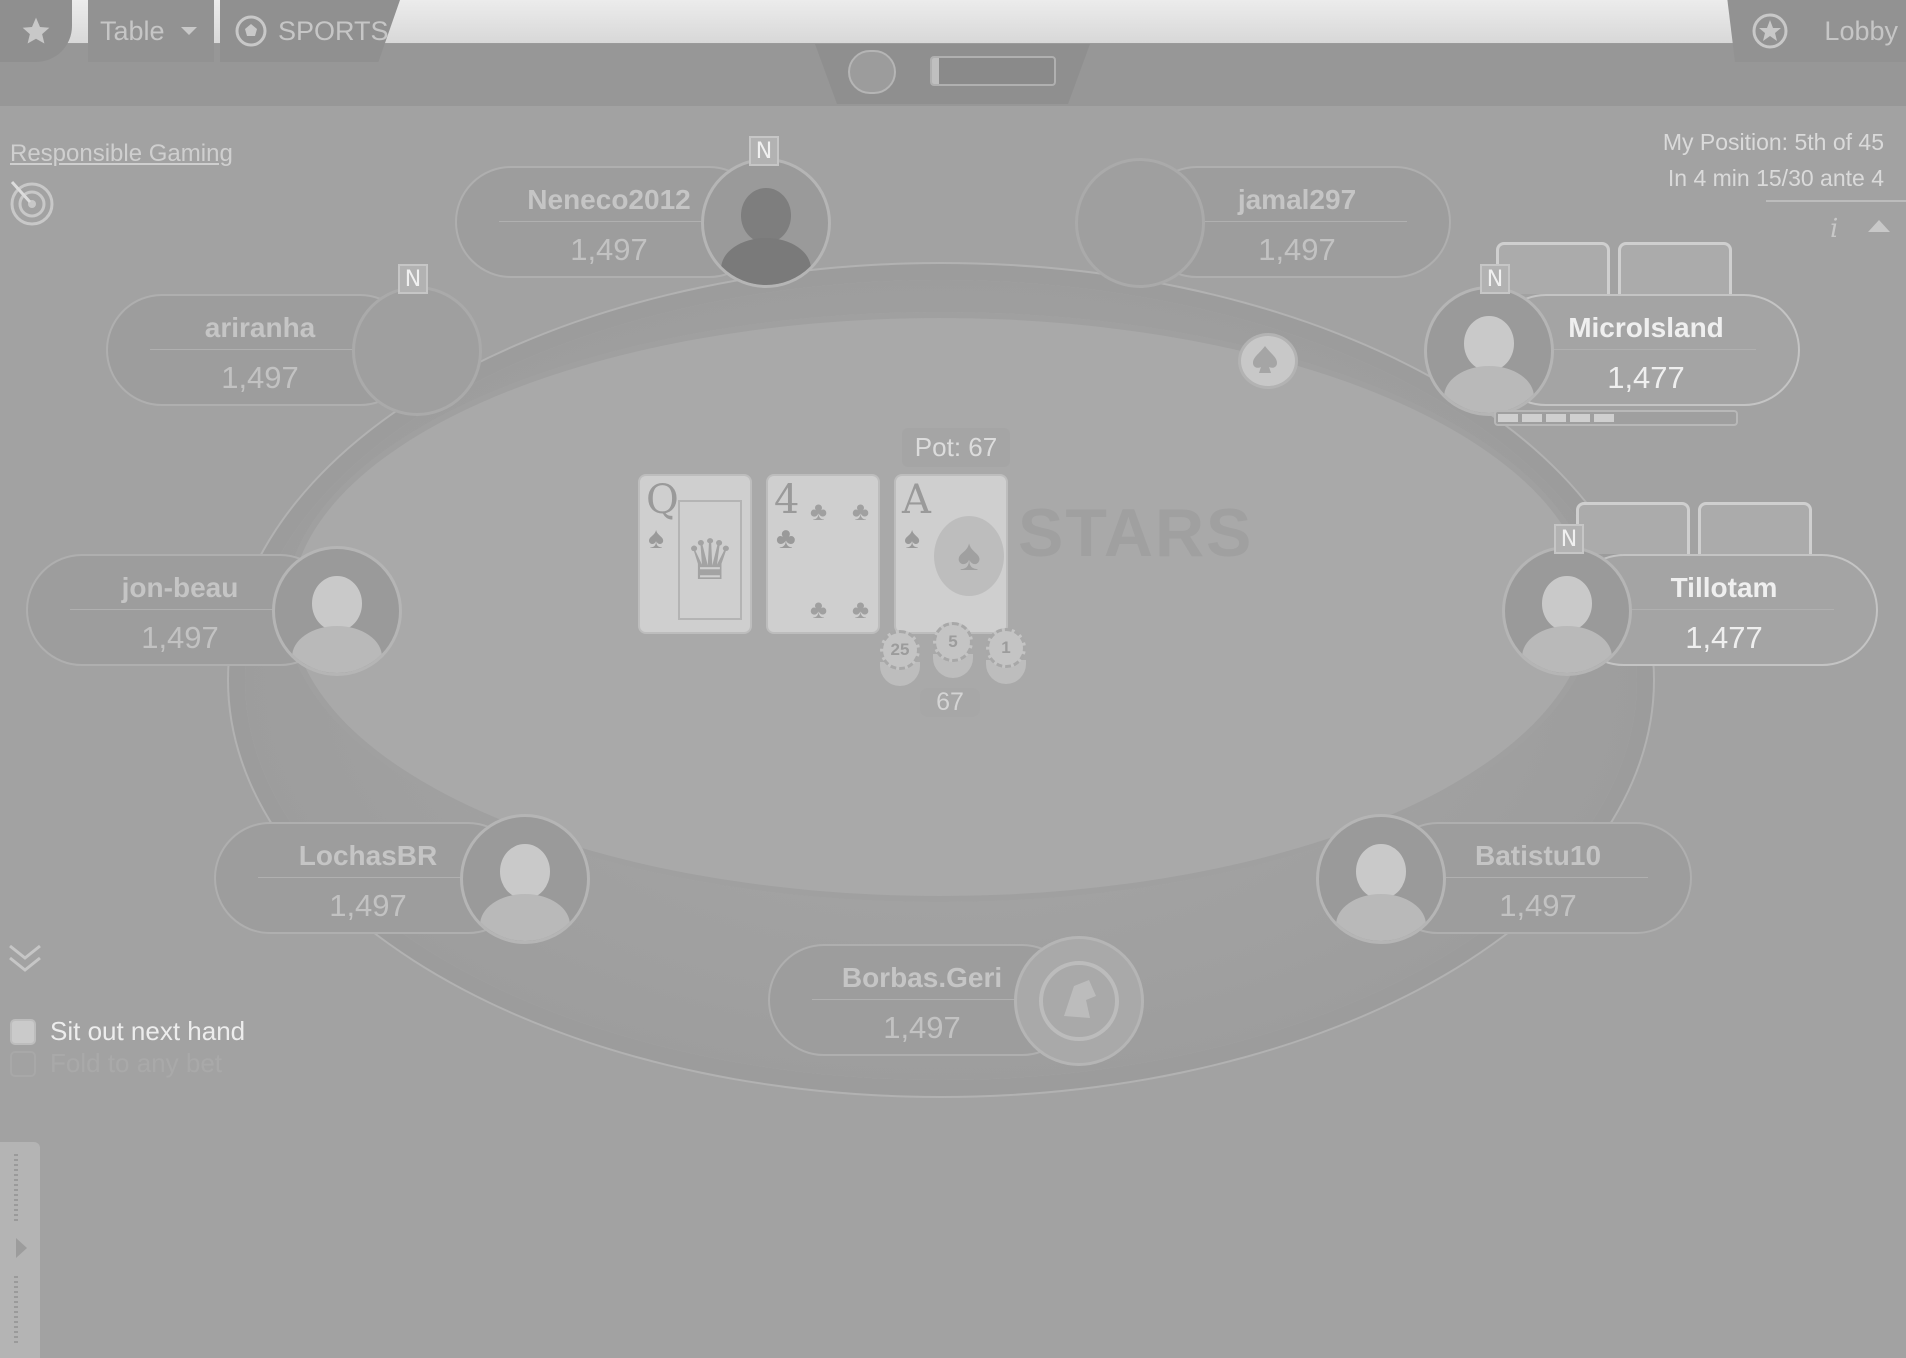 The image size is (1906, 1358). Describe the element at coordinates (1816, 31) in the screenshot. I see `lobby-button: Lobby` at that location.